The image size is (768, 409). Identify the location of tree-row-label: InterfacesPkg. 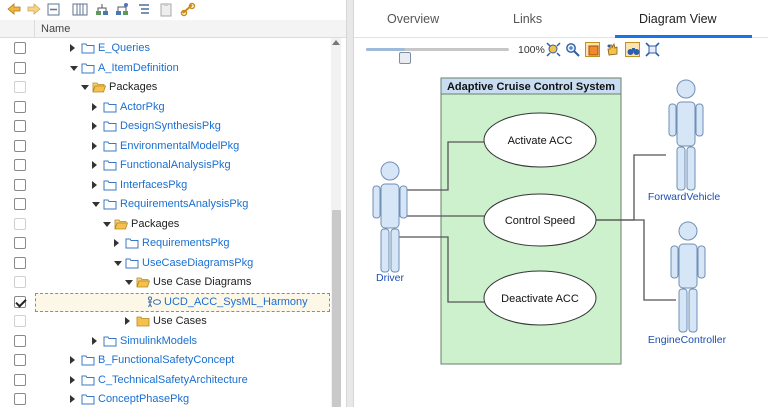
(153, 185).